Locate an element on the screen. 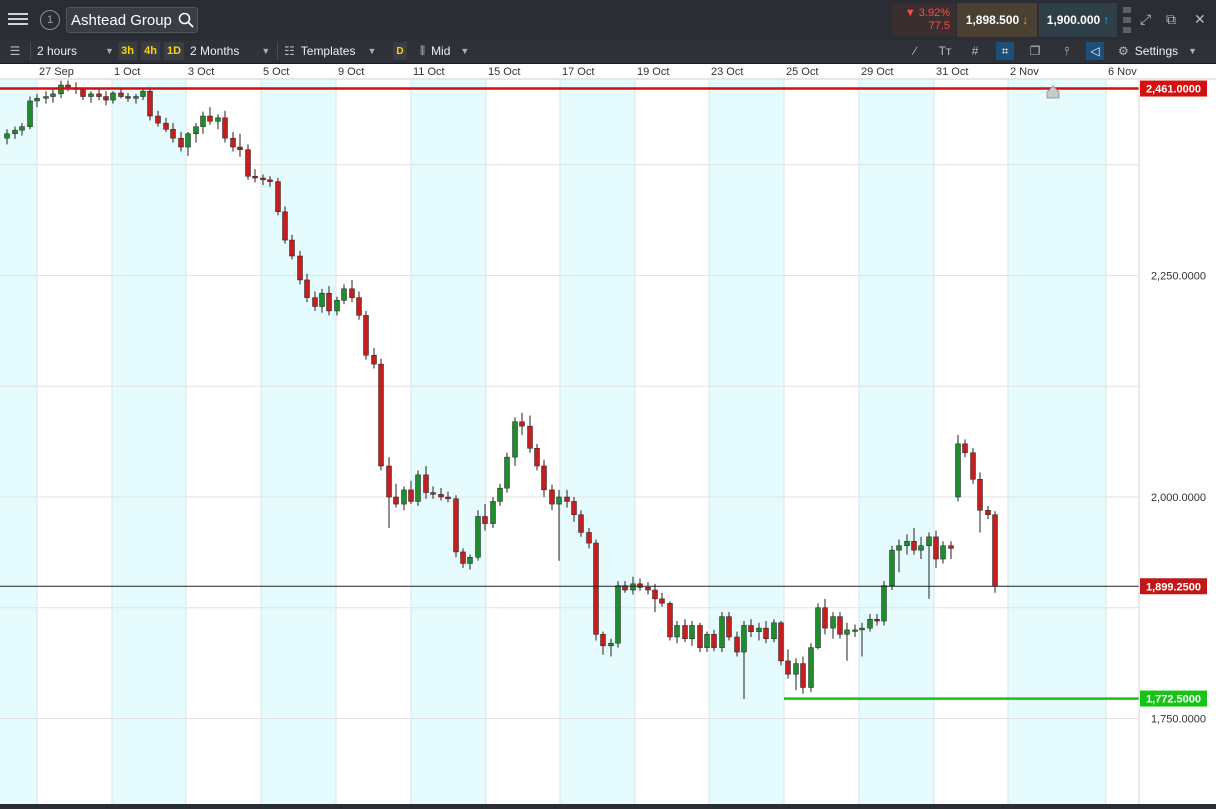  tag-icon: ◁ is located at coordinates (1095, 51).